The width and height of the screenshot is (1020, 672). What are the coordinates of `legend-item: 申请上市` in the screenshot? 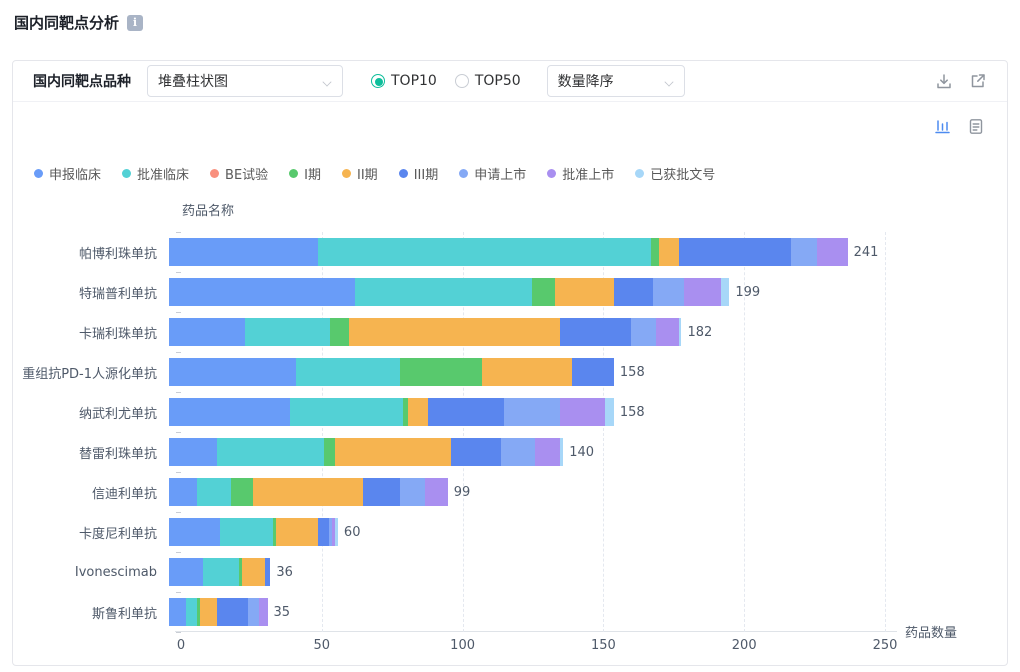 It's located at (492, 173).